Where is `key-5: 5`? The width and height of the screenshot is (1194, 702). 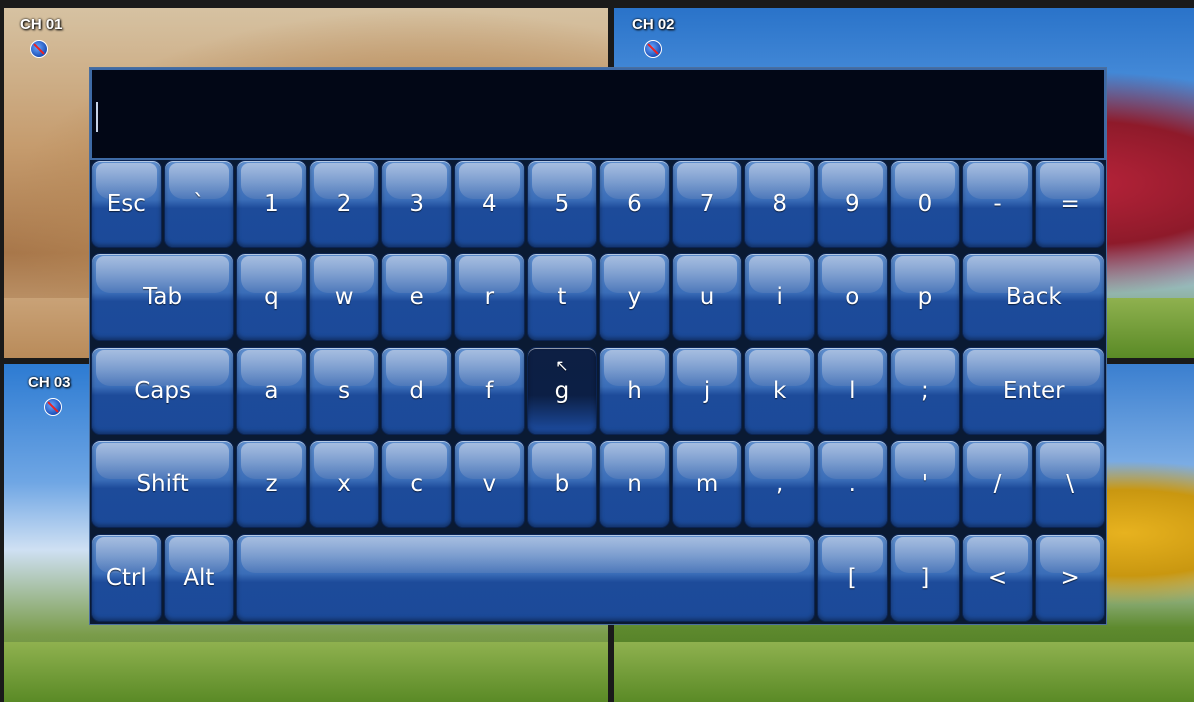 key-5: 5 is located at coordinates (562, 204).